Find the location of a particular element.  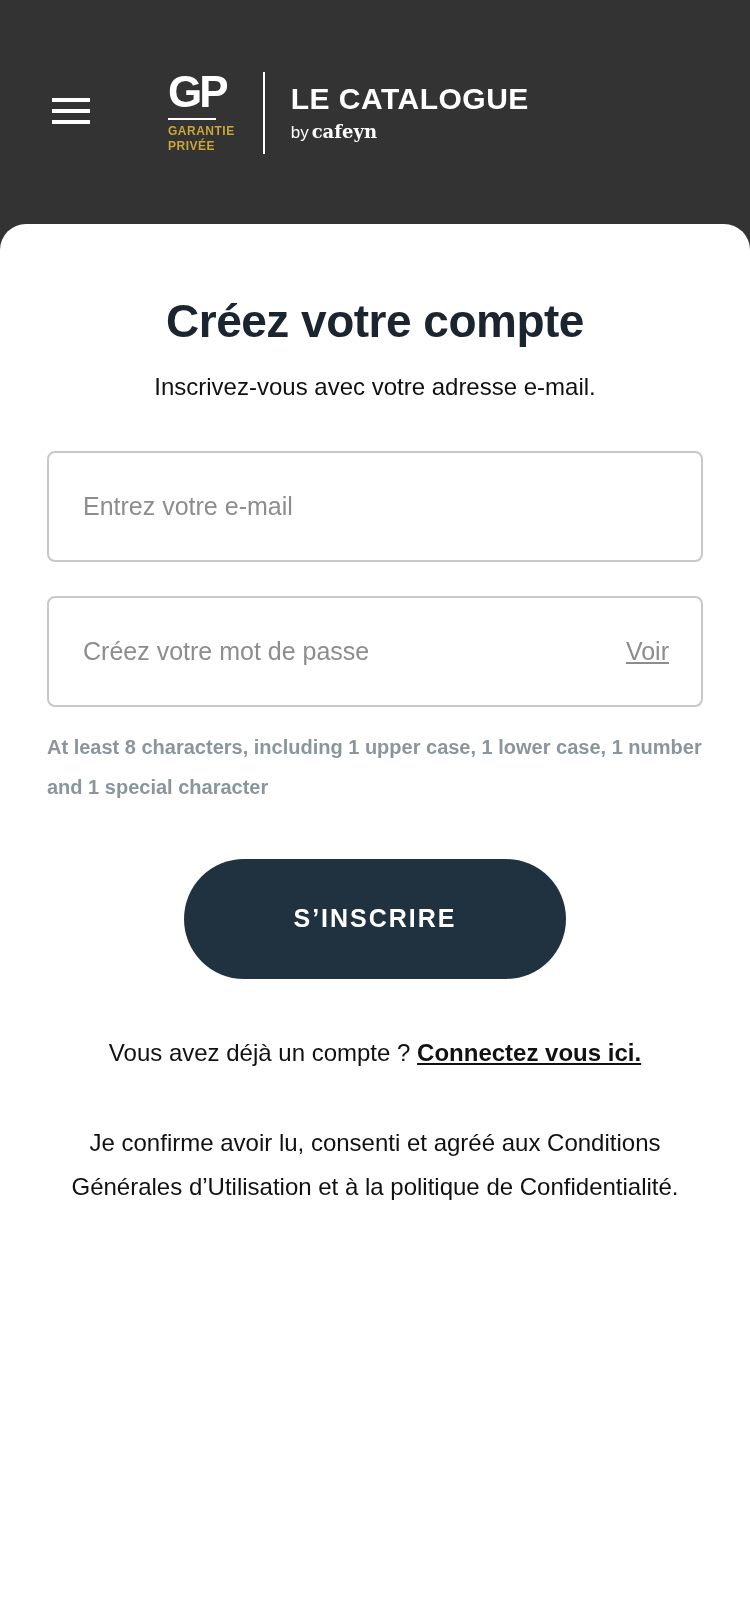

logo-tagline: PRIVÉE is located at coordinates (192, 146).